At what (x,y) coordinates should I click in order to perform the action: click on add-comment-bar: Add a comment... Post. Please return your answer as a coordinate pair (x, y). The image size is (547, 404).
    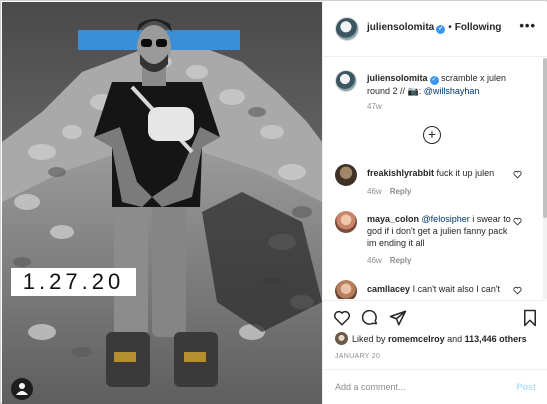
    Looking at the image, I should click on (435, 386).